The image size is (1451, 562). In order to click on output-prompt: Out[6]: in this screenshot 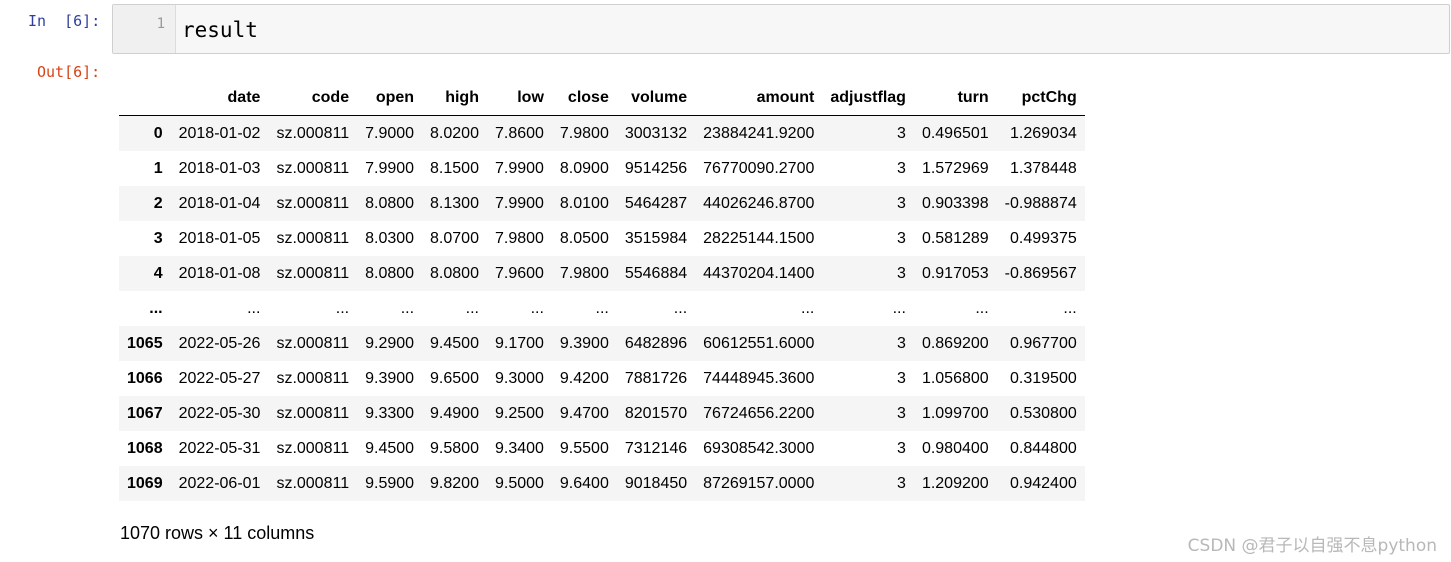, I will do `click(69, 72)`.